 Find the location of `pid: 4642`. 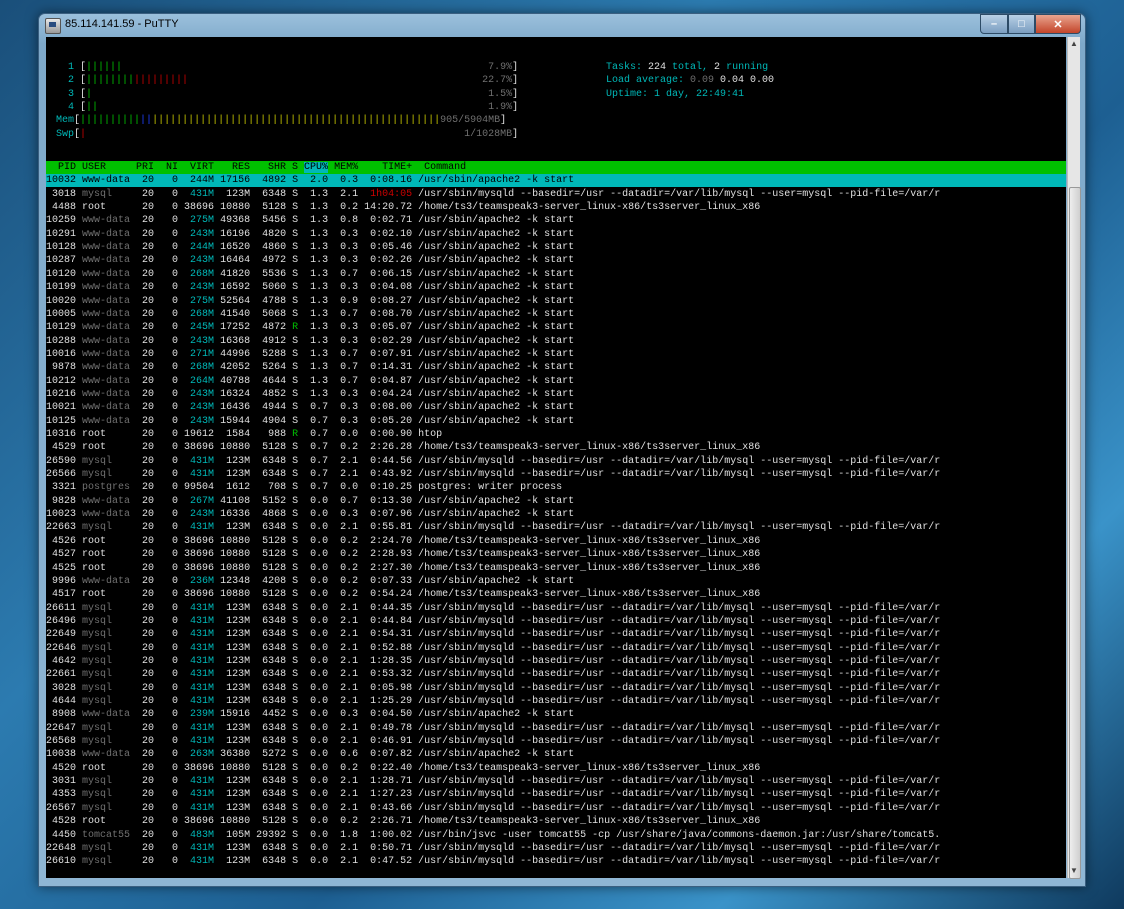

pid: 4642 is located at coordinates (64, 661).